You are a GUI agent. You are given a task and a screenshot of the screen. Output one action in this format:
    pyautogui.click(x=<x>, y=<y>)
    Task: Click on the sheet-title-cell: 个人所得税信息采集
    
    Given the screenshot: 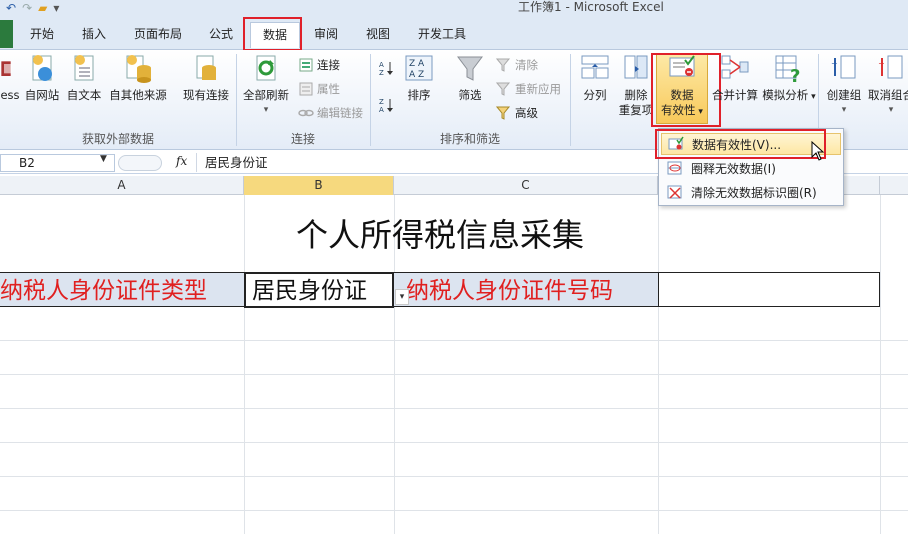 What is the action you would take?
    pyautogui.click(x=440, y=233)
    